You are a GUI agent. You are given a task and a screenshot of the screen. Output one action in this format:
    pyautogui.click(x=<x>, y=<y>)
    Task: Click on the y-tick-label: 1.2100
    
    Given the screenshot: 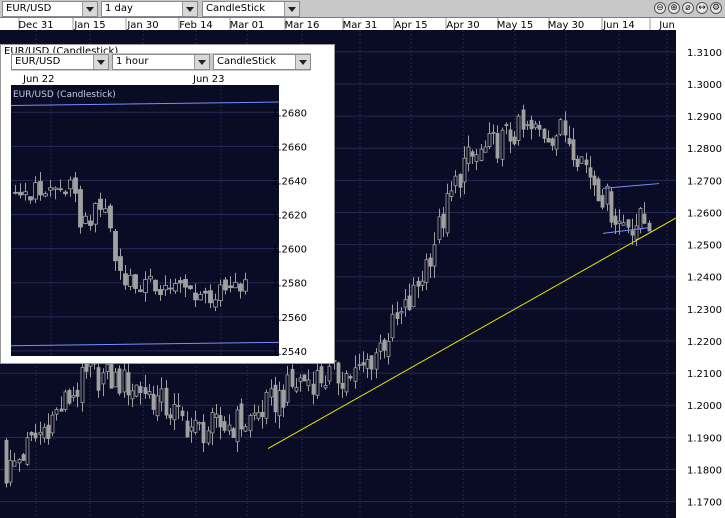 What is the action you would take?
    pyautogui.click(x=704, y=374)
    